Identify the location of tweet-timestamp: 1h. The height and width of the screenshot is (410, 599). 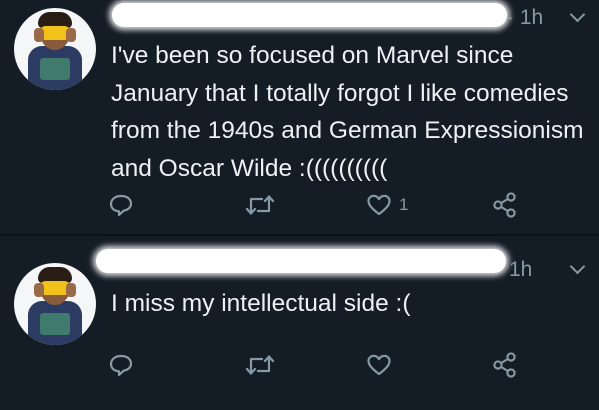
(520, 270).